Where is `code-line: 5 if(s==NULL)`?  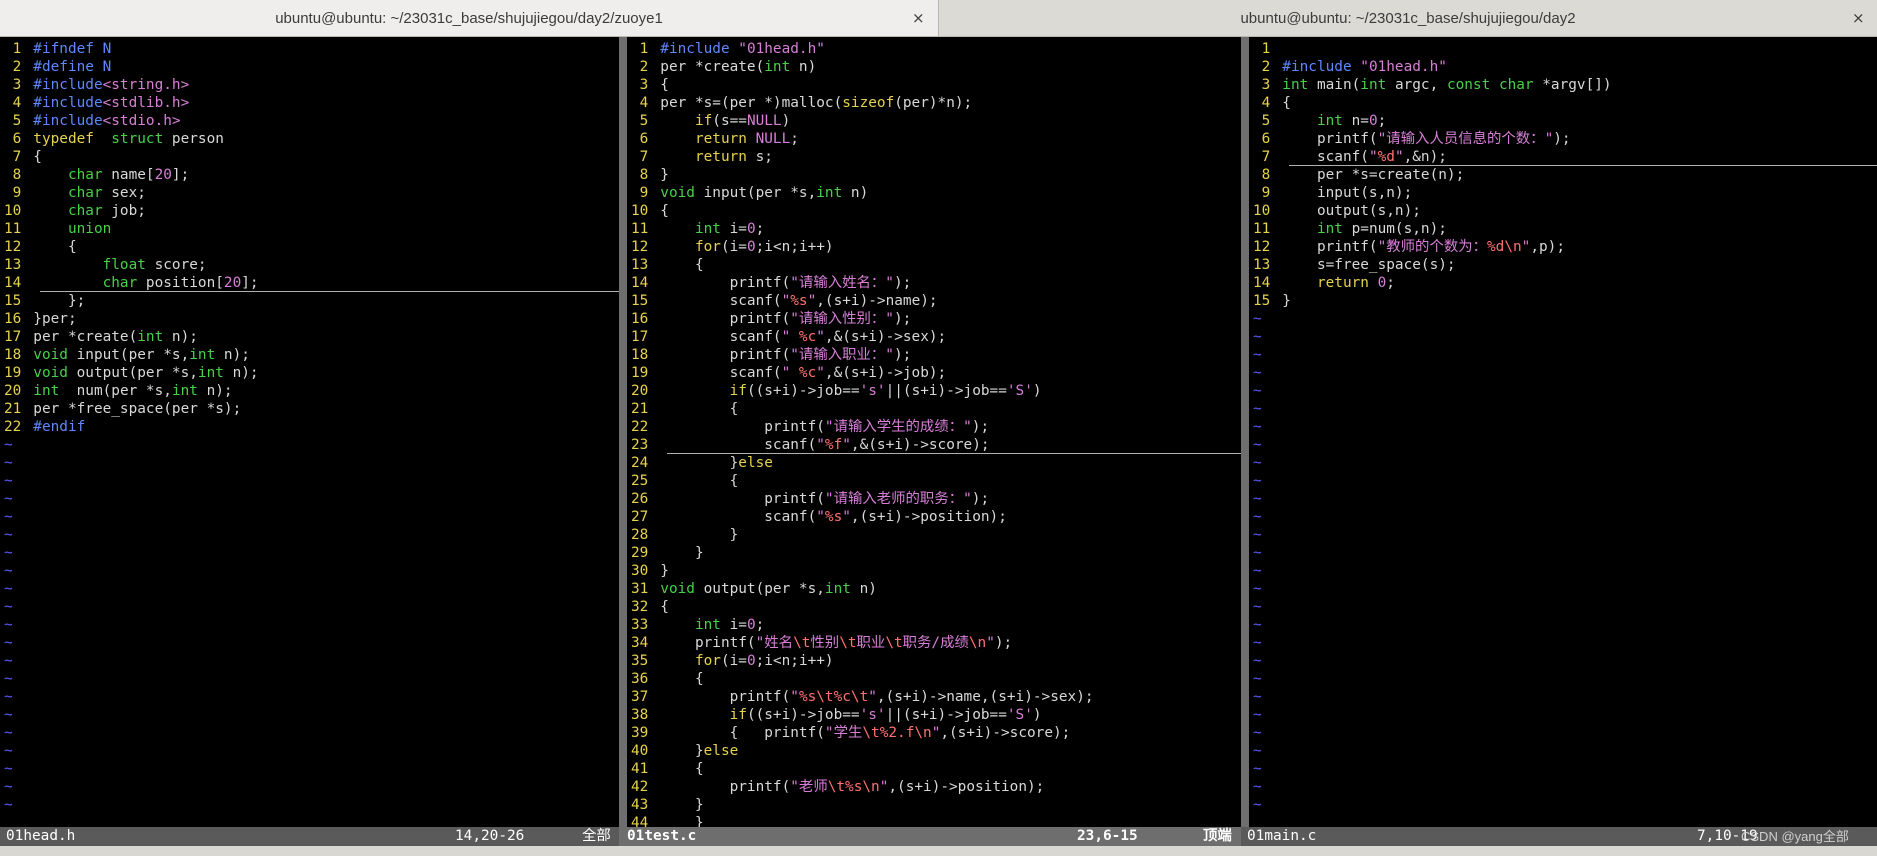 code-line: 5 if(s==NULL) is located at coordinates (709, 121).